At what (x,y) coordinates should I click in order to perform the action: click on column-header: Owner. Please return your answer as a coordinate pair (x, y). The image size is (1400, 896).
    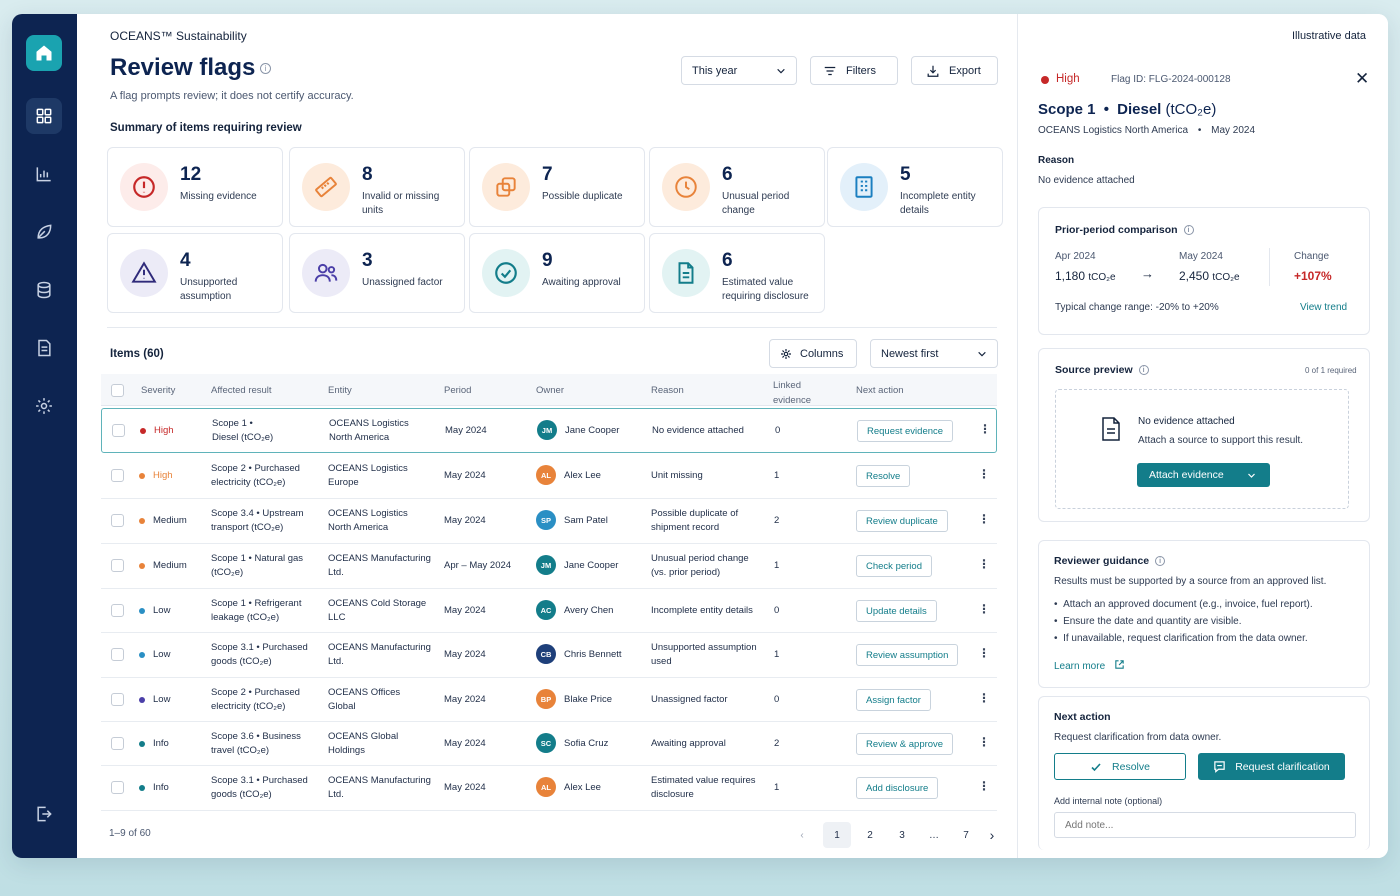
    Looking at the image, I should click on (550, 390).